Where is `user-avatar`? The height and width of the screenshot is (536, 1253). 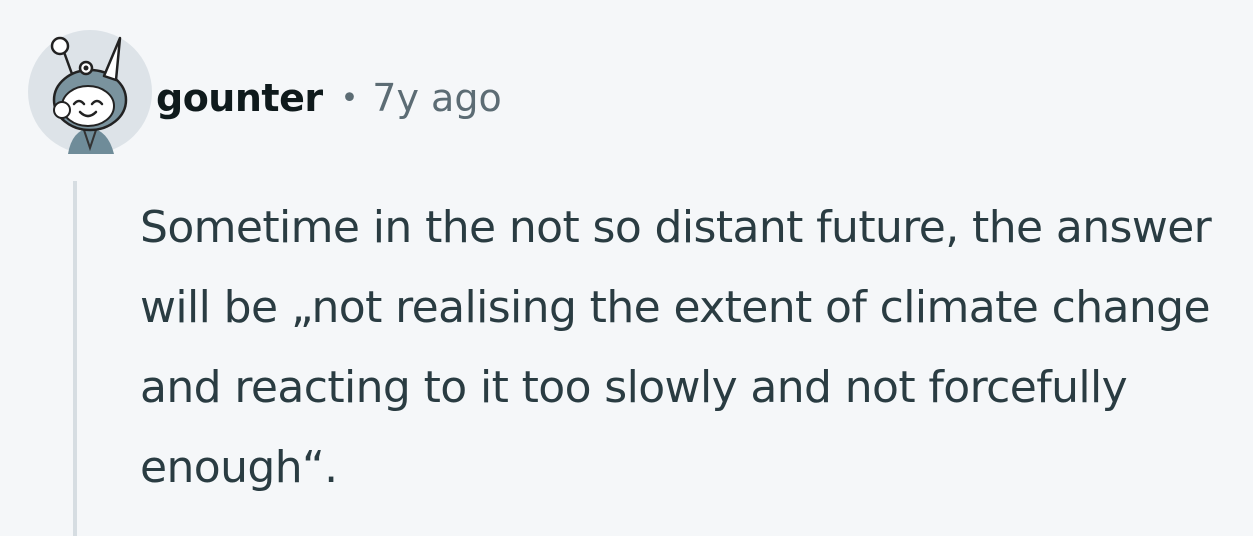
user-avatar is located at coordinates (90, 92).